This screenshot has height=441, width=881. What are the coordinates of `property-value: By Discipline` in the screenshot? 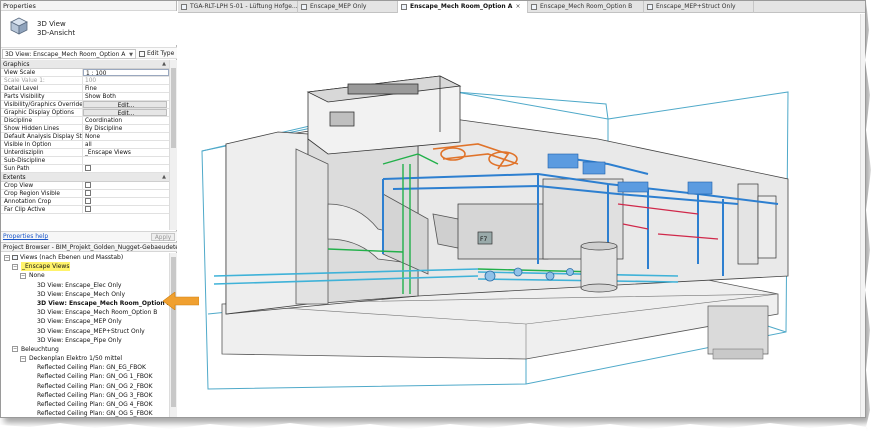 It's located at (126, 128).